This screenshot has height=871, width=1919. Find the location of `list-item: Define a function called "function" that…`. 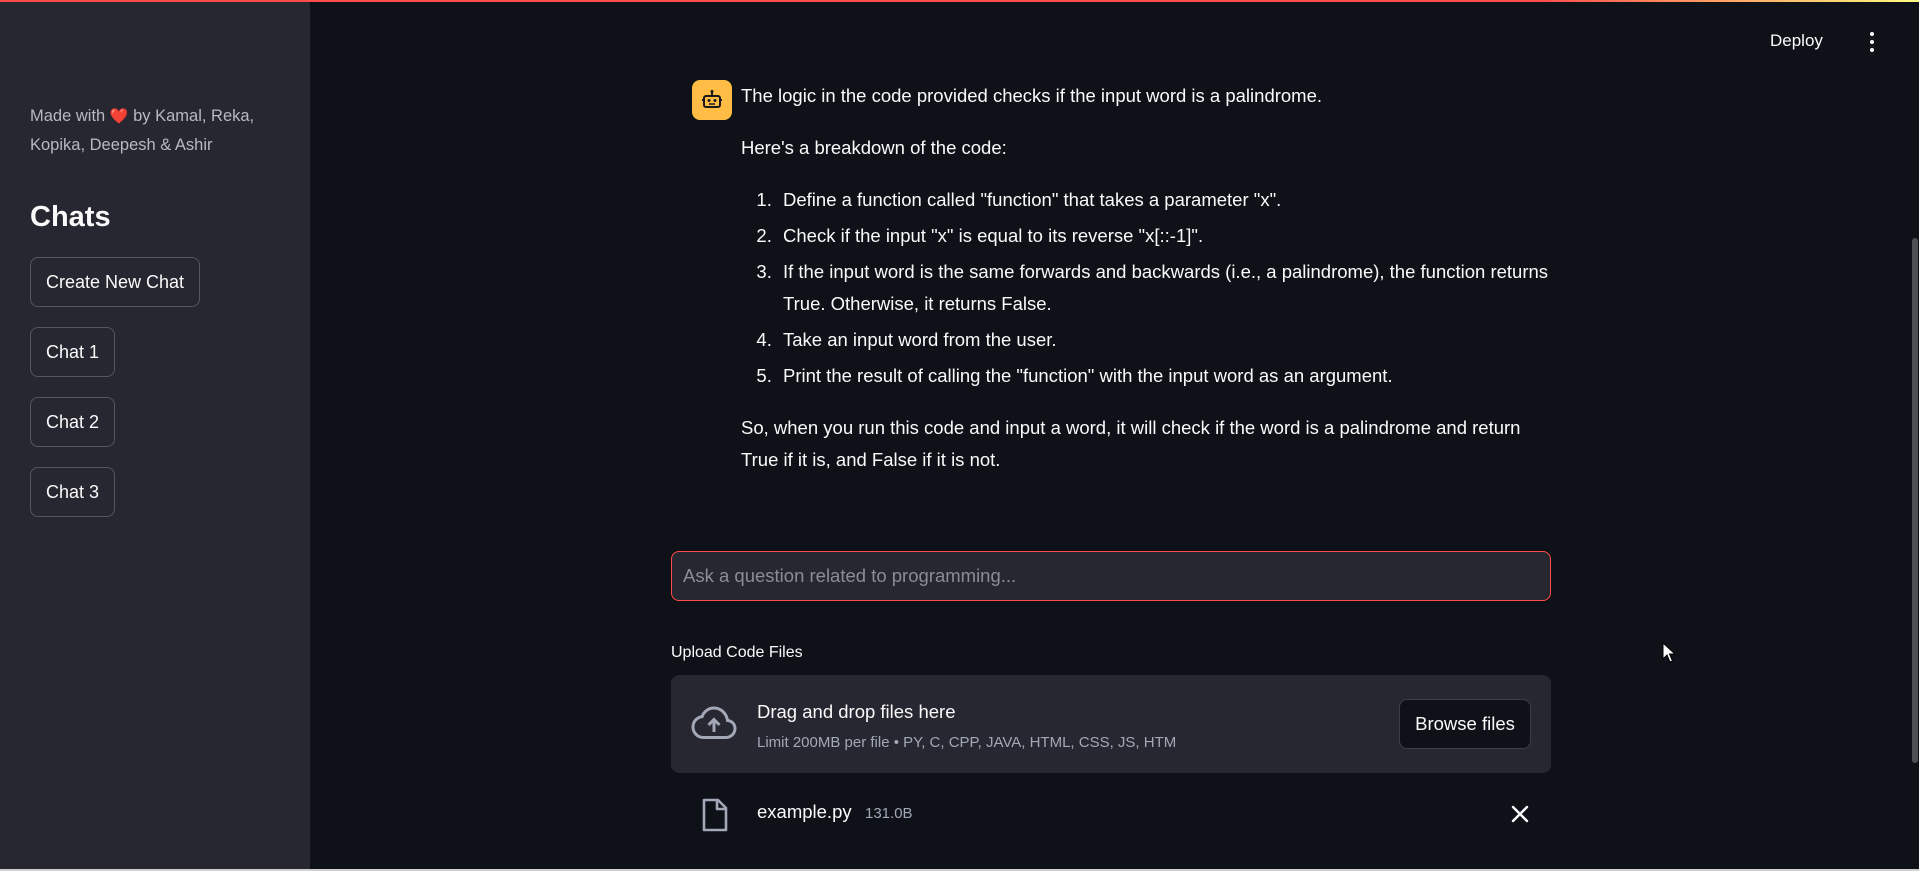

list-item: Define a function called "function" that… is located at coordinates (1166, 200).